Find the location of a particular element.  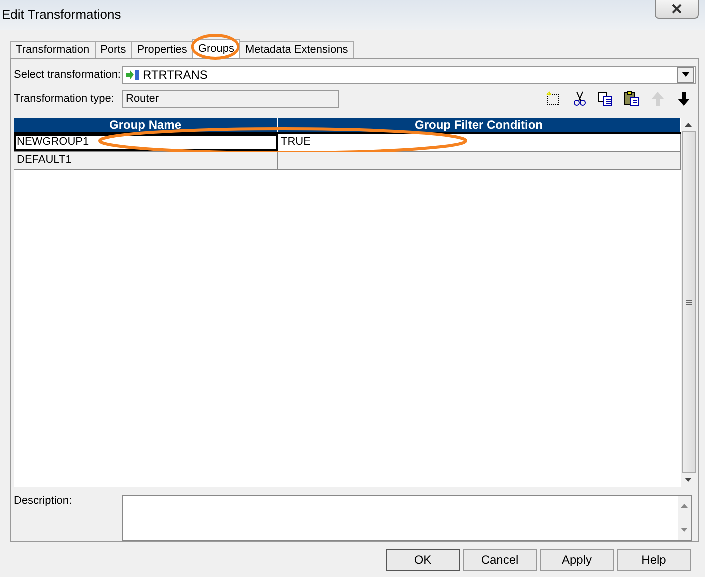

down-arrow-icon is located at coordinates (684, 98).